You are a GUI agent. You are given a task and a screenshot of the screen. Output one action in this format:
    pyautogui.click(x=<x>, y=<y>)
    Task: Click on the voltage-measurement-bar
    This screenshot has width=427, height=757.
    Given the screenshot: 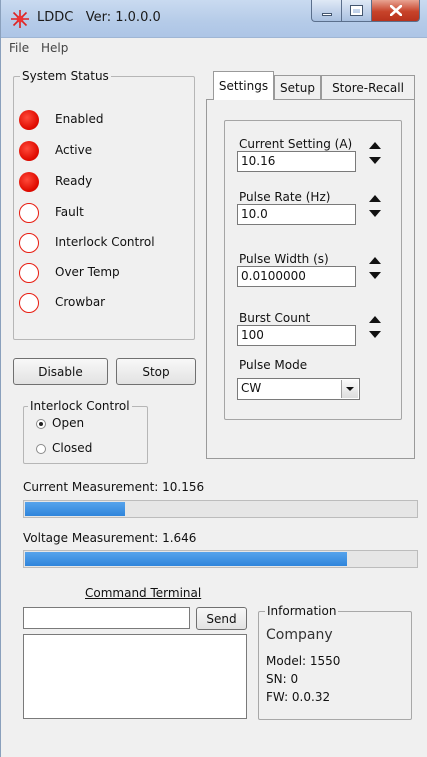 What is the action you would take?
    pyautogui.click(x=220, y=559)
    